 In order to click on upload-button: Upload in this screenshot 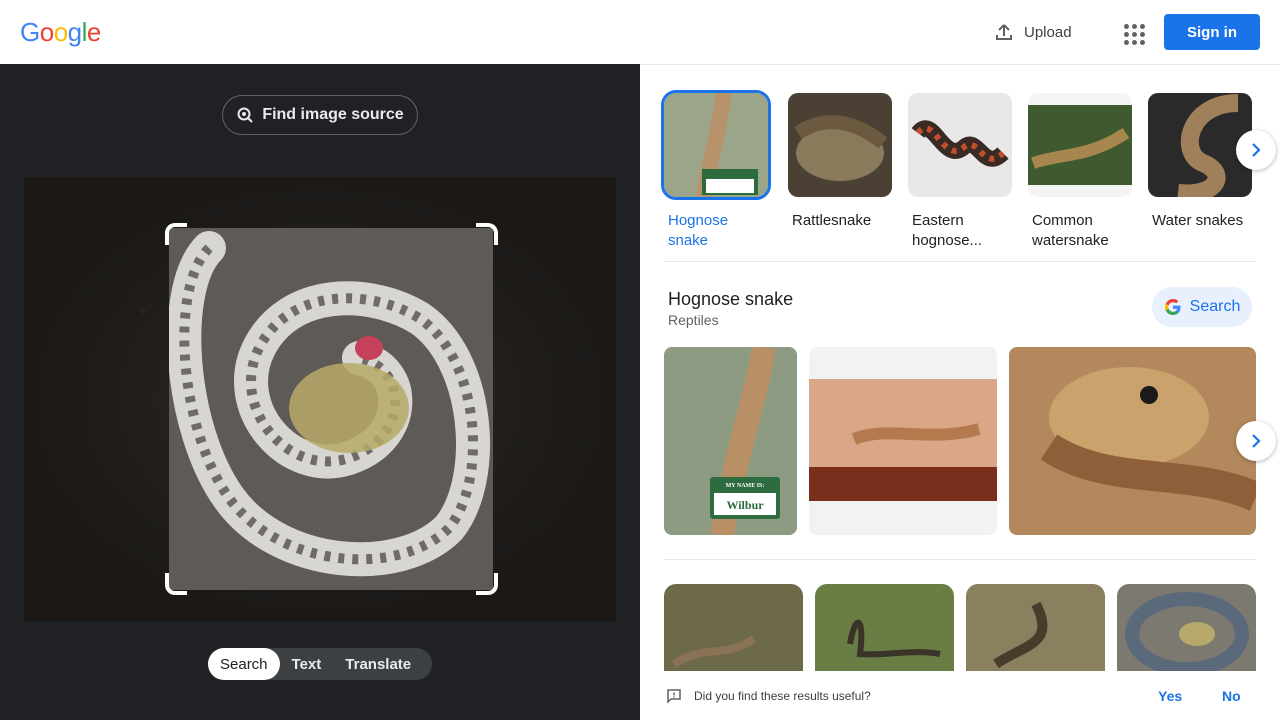, I will do `click(1033, 32)`.